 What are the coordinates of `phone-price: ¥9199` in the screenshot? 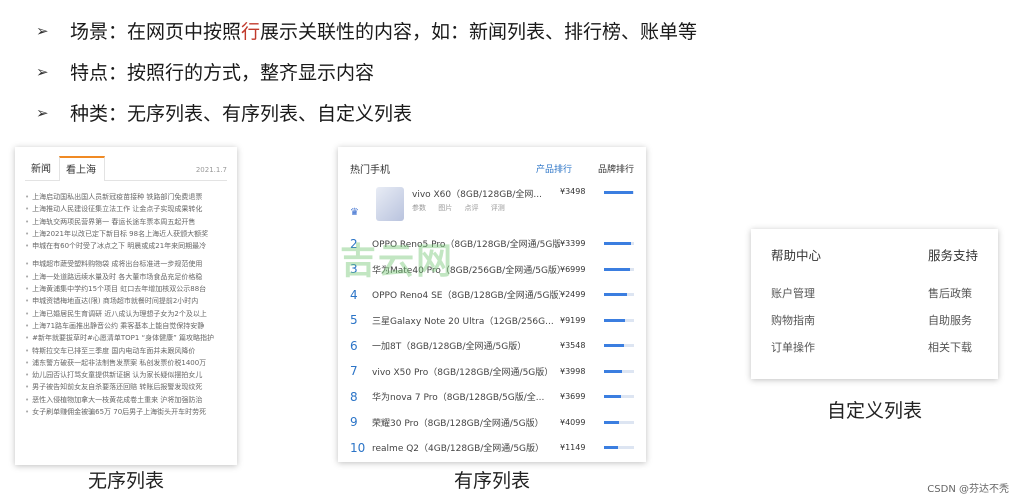 It's located at (573, 320).